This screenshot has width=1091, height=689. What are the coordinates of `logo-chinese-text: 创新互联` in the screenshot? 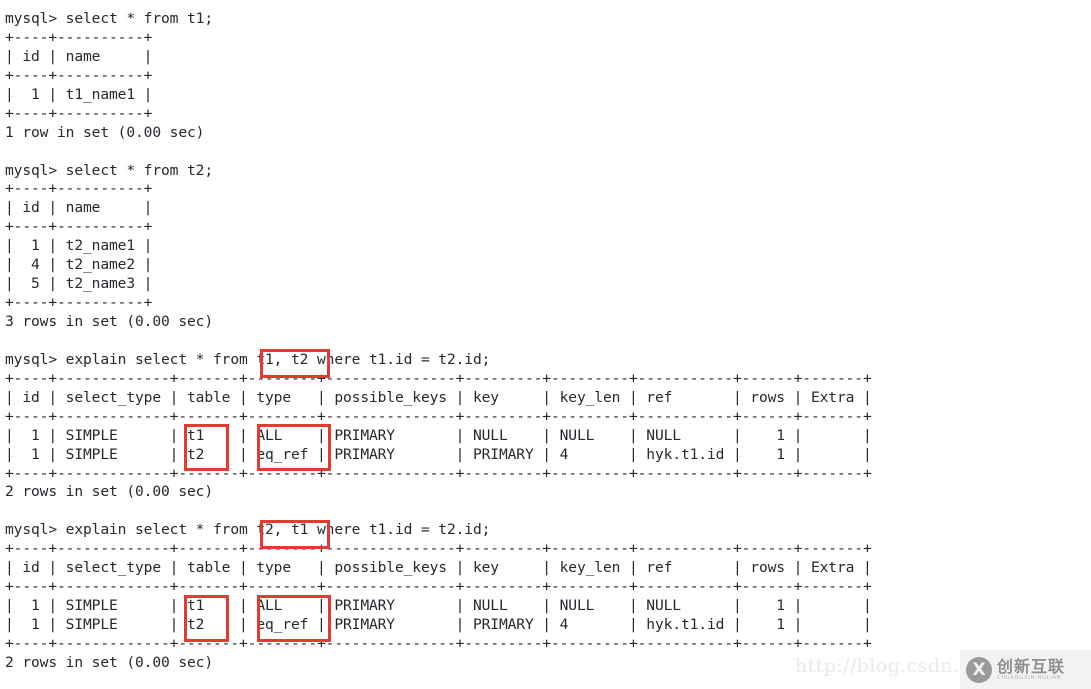 It's located at (1031, 666).